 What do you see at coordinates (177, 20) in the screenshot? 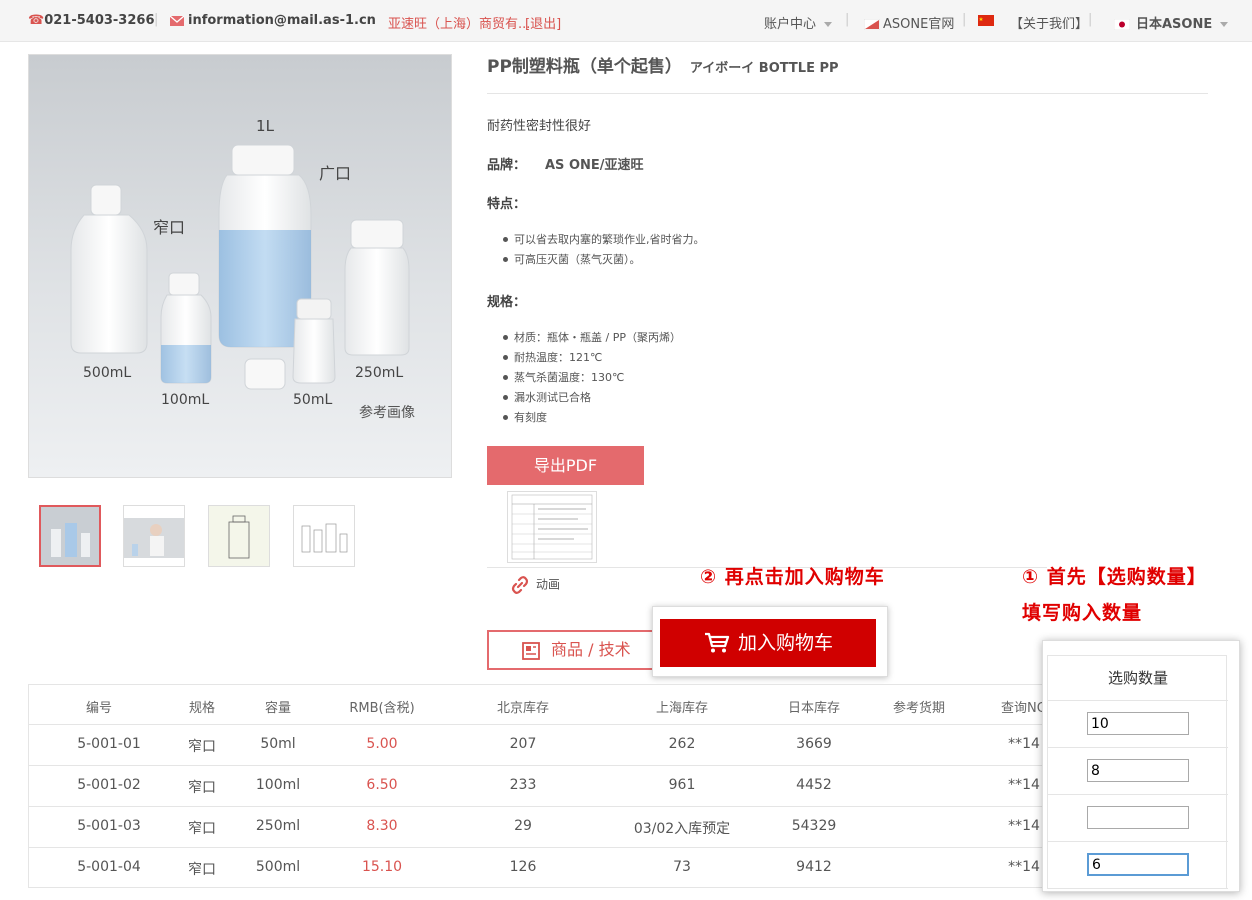
I see `mail-icon` at bounding box center [177, 20].